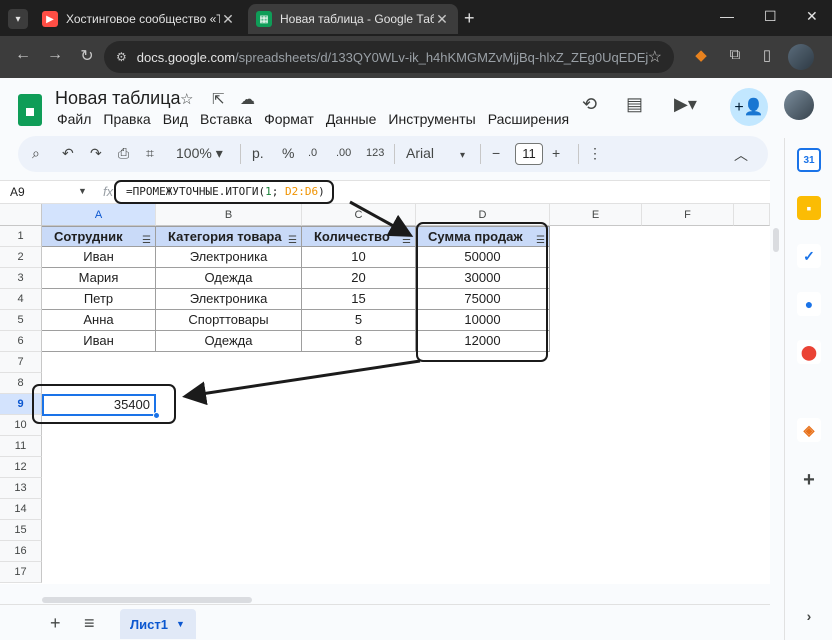 This screenshot has width=832, height=640. What do you see at coordinates (359, 278) in the screenshot?
I see `table-cell: 20` at bounding box center [359, 278].